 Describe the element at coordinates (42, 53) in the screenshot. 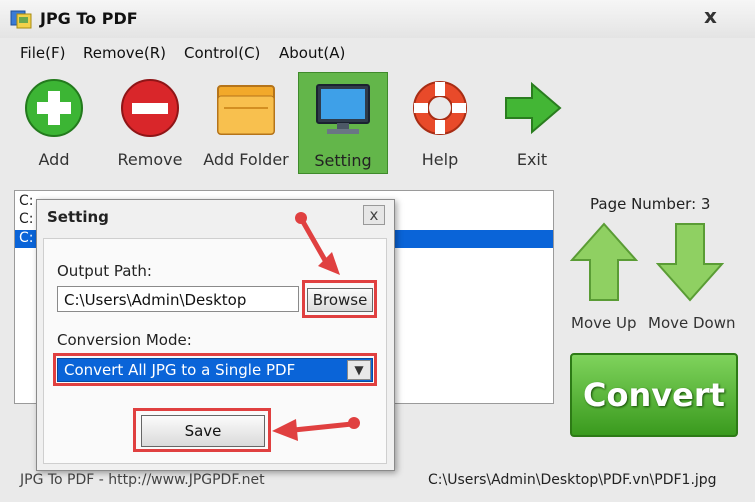

I see `menu-file: File(F)` at that location.